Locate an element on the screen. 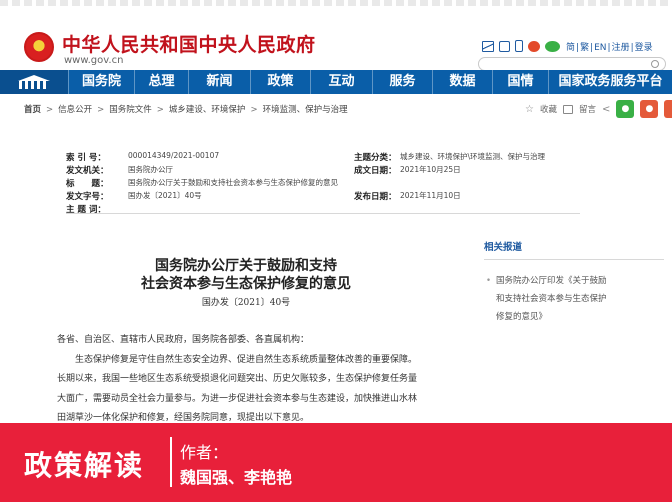 Image resolution: width=672 pixels, height=502 pixels. nav-item-services: 服务 is located at coordinates (402, 82).